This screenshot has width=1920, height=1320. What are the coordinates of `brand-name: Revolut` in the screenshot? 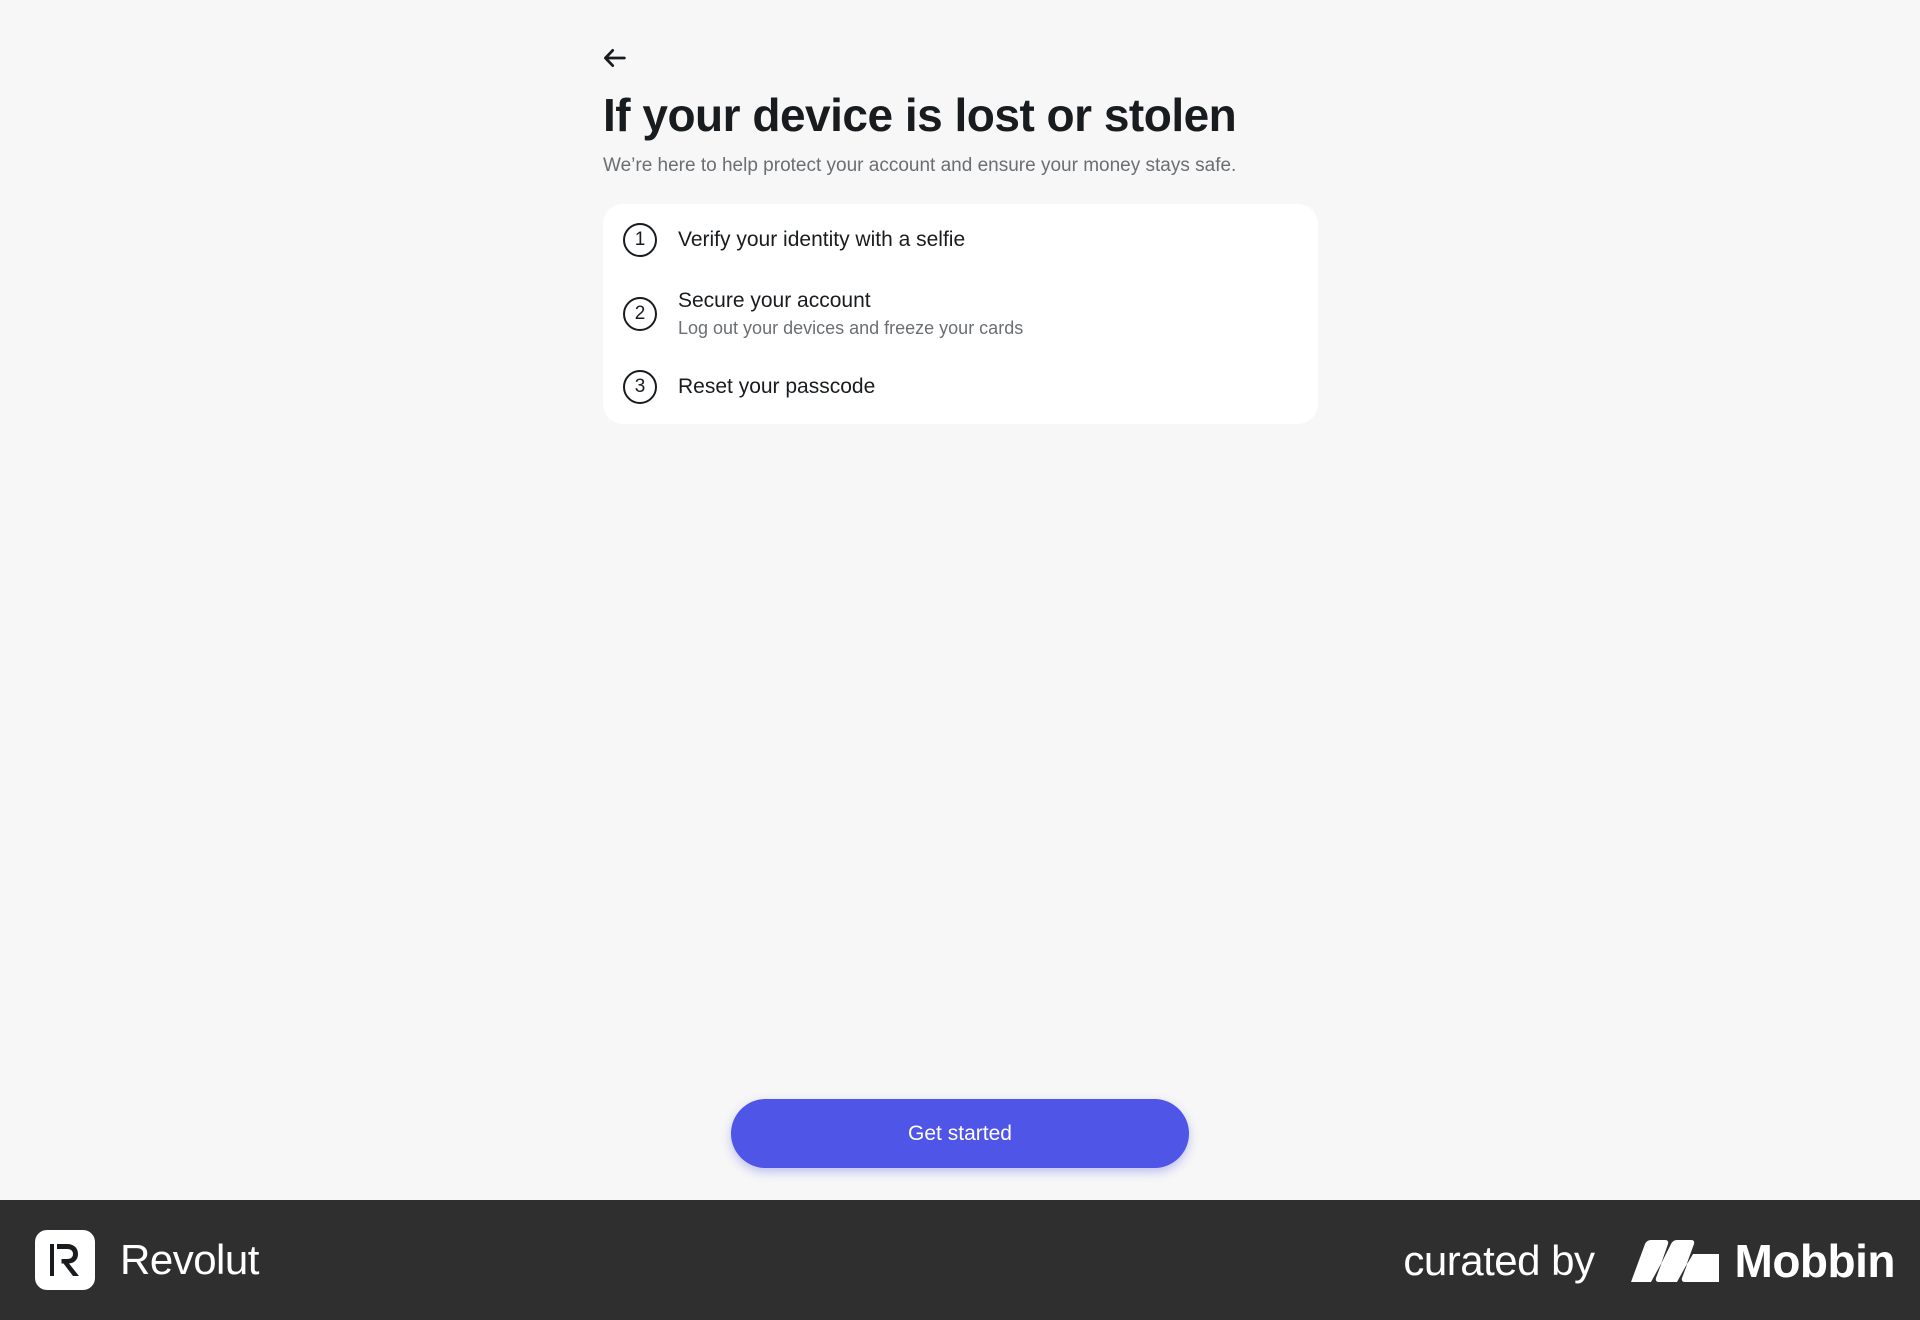 It's located at (189, 1259).